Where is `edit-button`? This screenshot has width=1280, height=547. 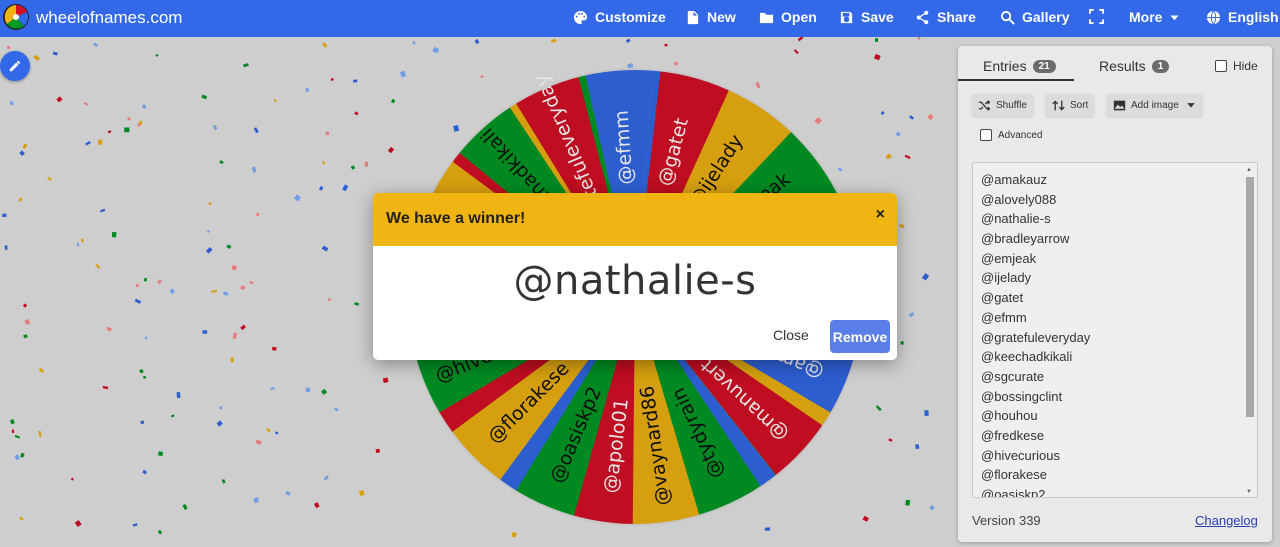 edit-button is located at coordinates (15, 66).